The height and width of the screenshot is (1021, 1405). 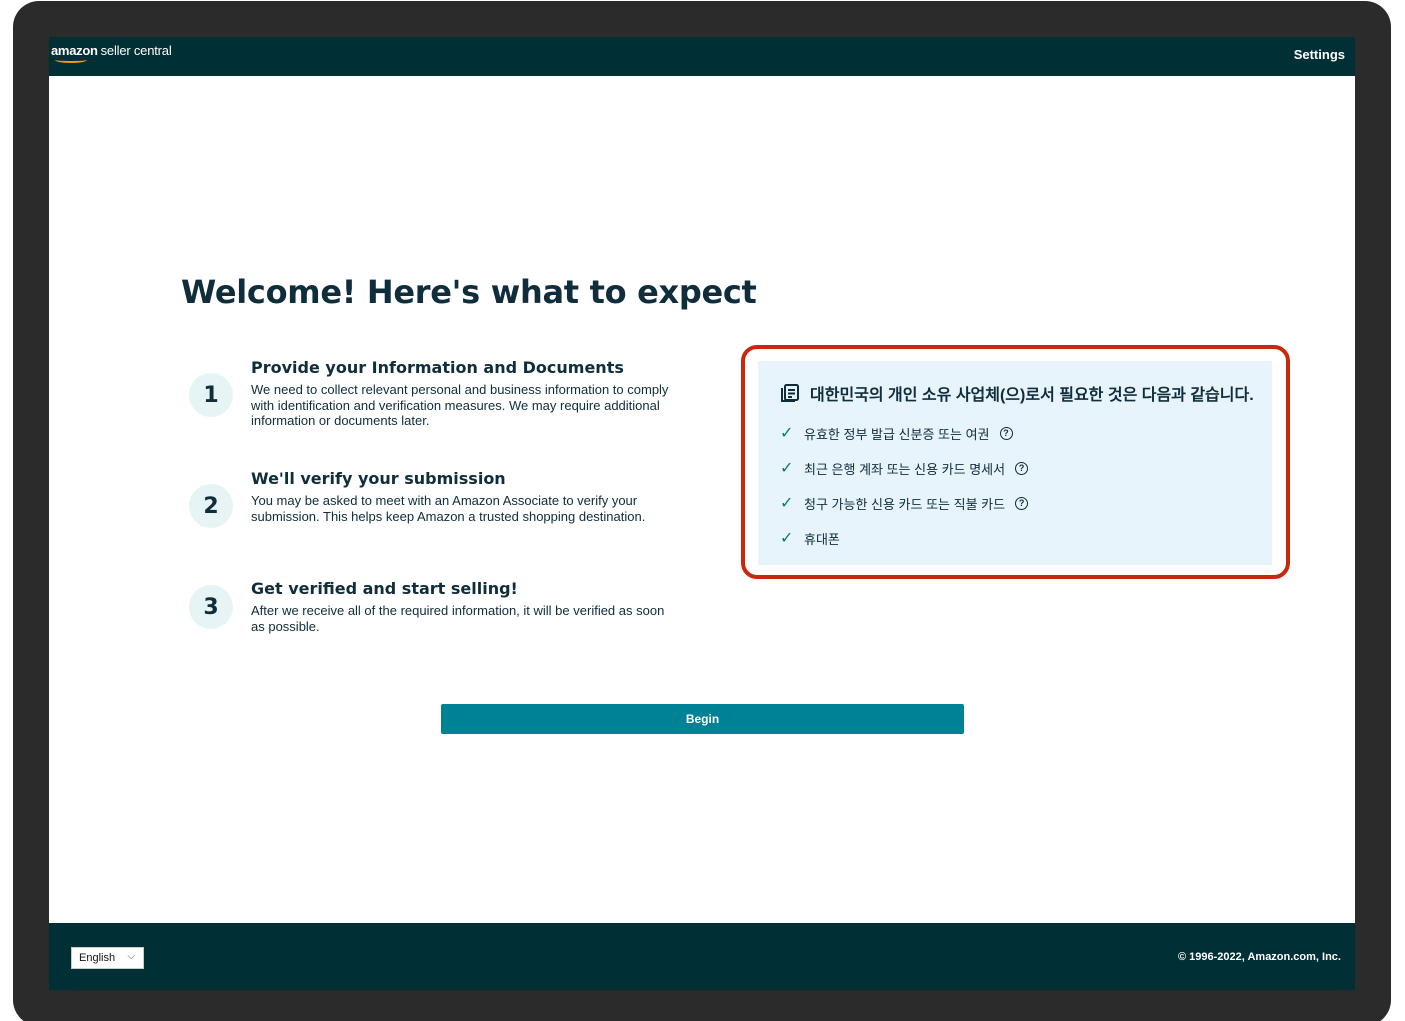 What do you see at coordinates (1259, 957) in the screenshot?
I see `copyright-text: © 1996-2022, Amazon.com, Inc.` at bounding box center [1259, 957].